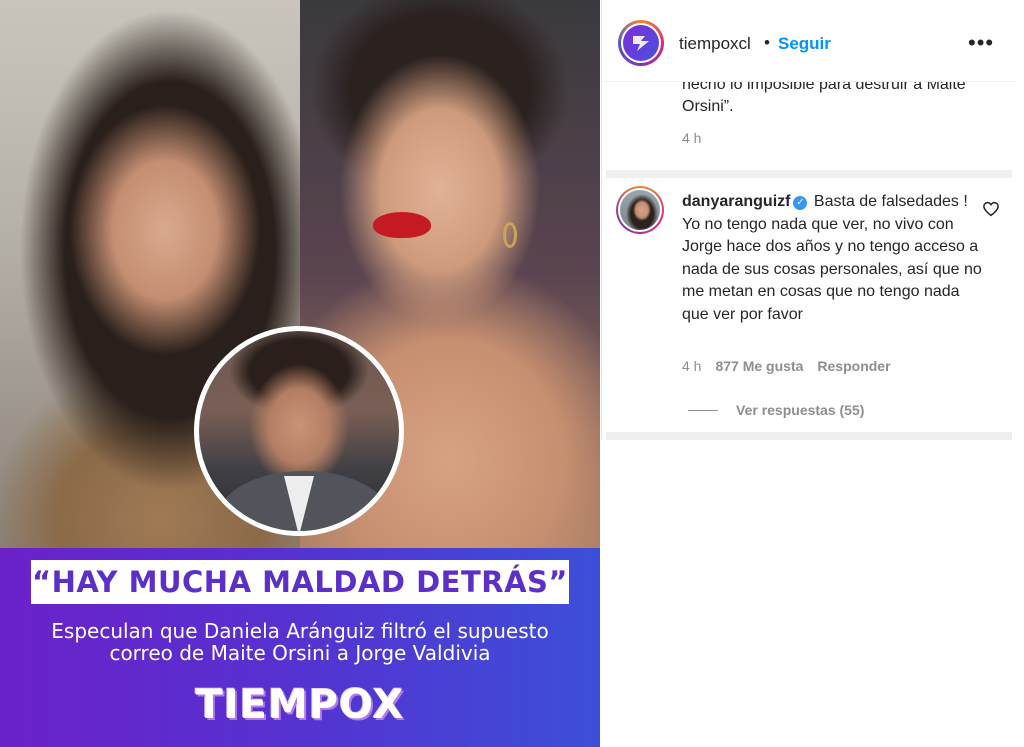  What do you see at coordinates (691, 138) in the screenshot?
I see `previous-comment-time: 4 h` at bounding box center [691, 138].